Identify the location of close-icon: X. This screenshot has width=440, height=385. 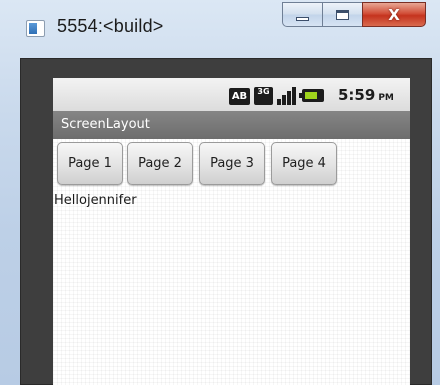
(394, 14).